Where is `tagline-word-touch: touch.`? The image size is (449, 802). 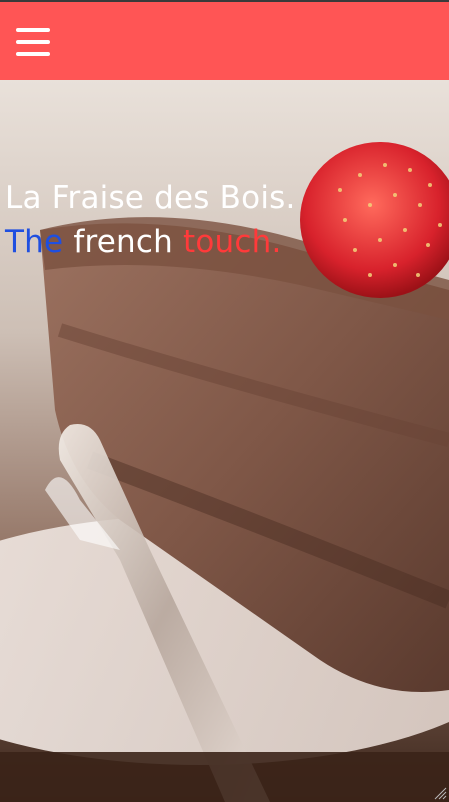 tagline-word-touch: touch. is located at coordinates (232, 242).